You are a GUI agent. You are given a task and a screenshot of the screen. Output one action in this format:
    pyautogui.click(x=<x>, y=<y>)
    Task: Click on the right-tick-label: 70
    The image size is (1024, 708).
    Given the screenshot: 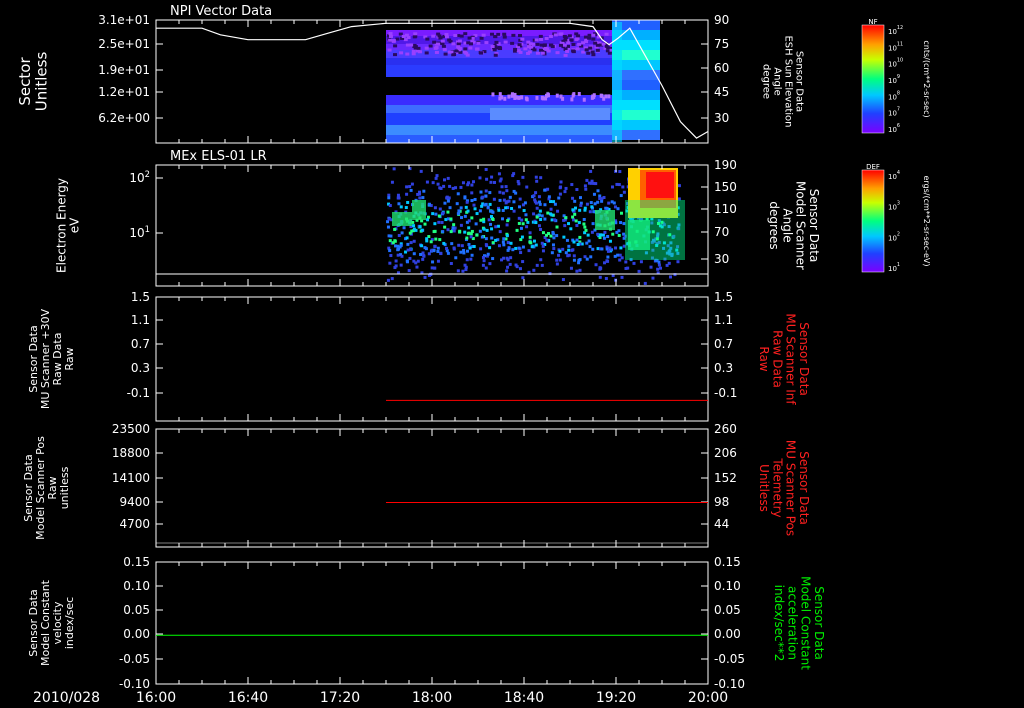 What is the action you would take?
    pyautogui.click(x=721, y=232)
    